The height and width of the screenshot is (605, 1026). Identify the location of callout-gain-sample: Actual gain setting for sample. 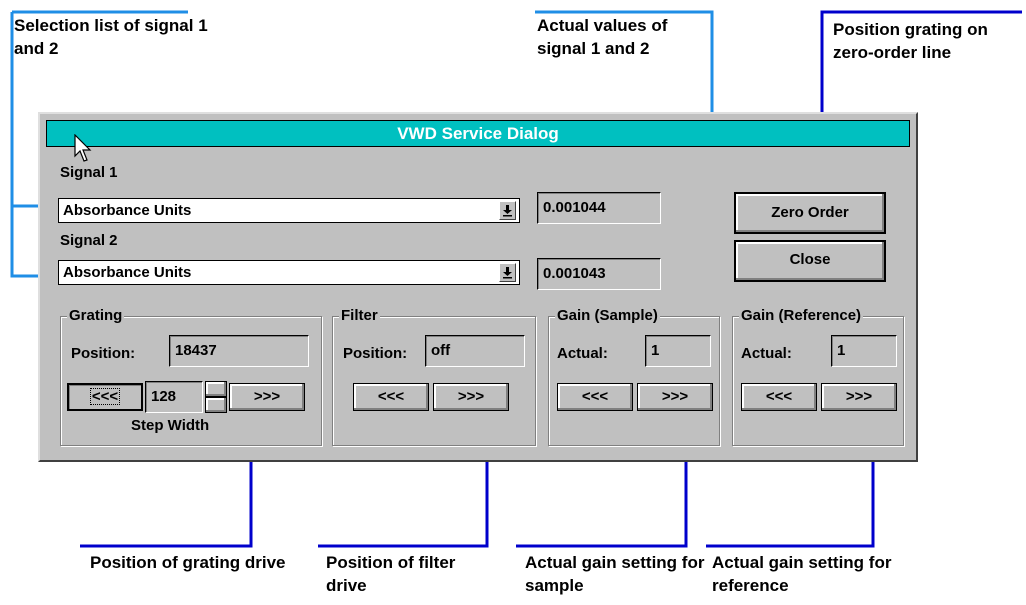
(615, 574).